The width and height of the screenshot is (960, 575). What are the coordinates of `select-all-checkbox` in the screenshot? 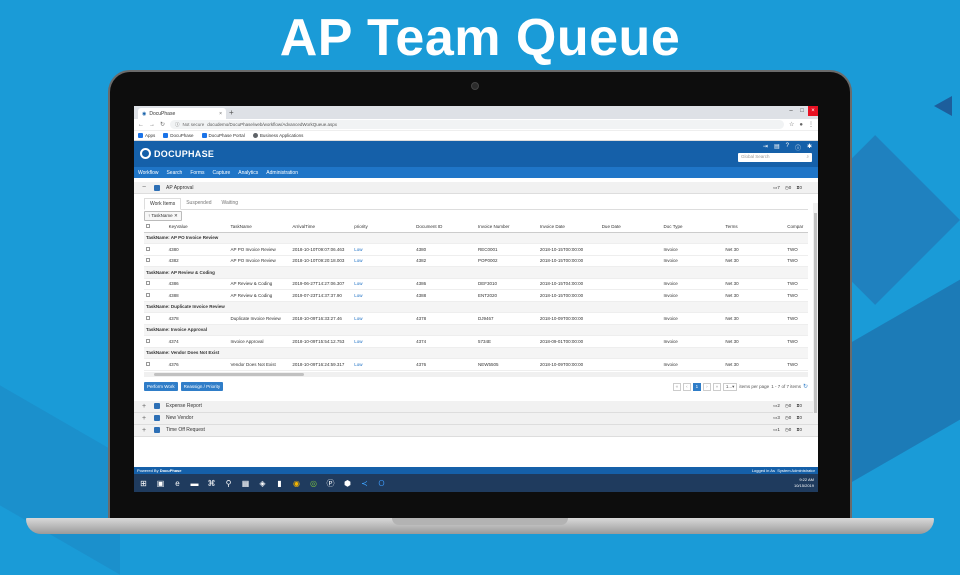 It's located at (155, 227).